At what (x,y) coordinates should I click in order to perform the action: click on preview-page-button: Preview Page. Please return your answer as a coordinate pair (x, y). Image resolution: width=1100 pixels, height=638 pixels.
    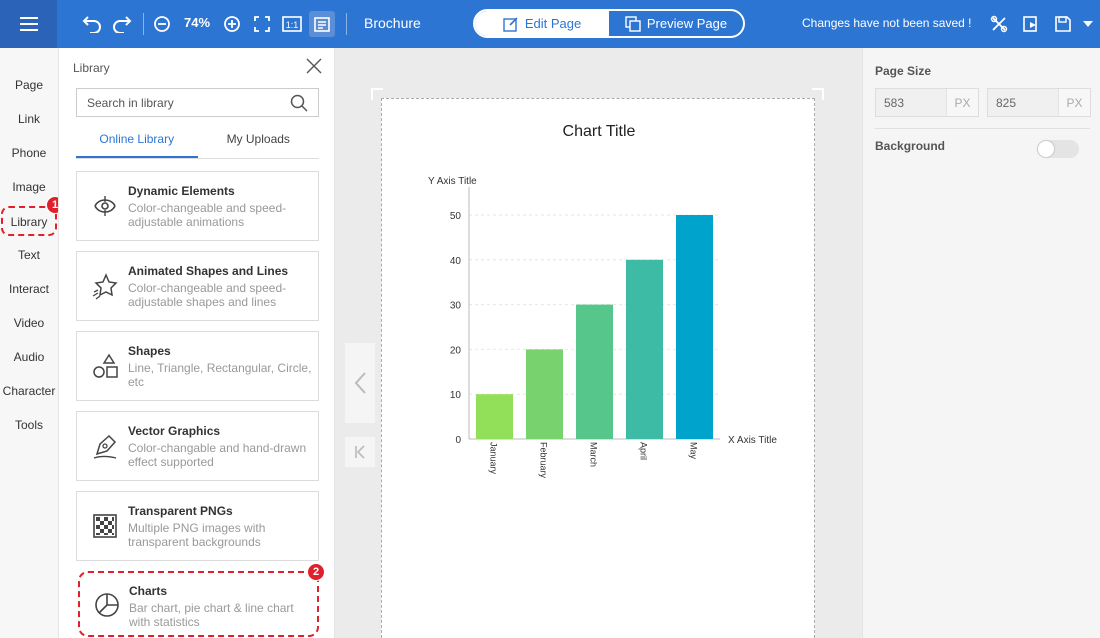
    Looking at the image, I should click on (676, 23).